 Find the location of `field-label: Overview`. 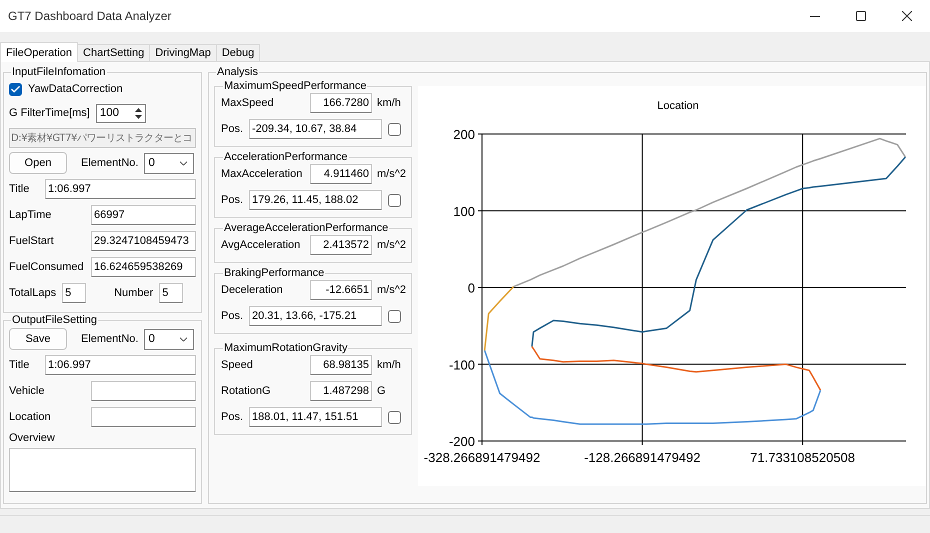

field-label: Overview is located at coordinates (32, 438).